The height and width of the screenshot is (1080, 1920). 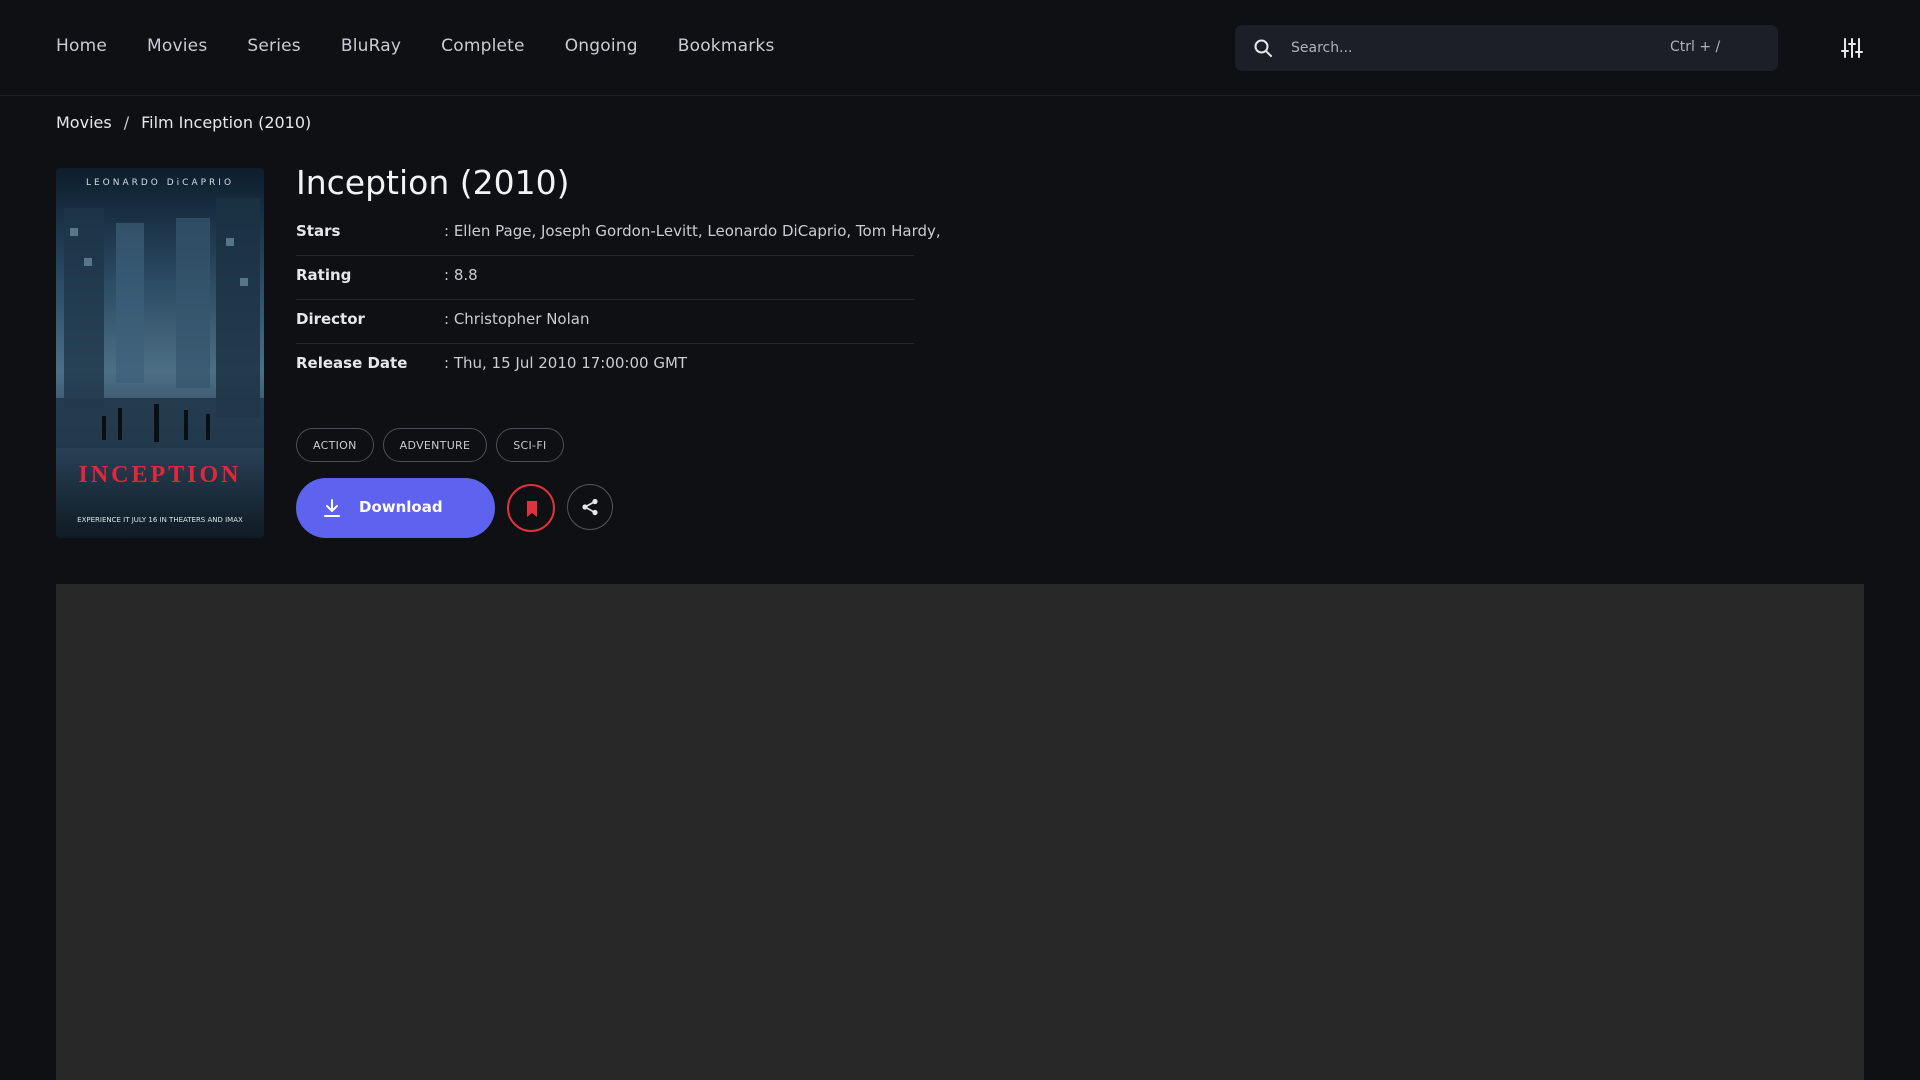 What do you see at coordinates (433, 182) in the screenshot?
I see `movie-title: Inception (2010)` at bounding box center [433, 182].